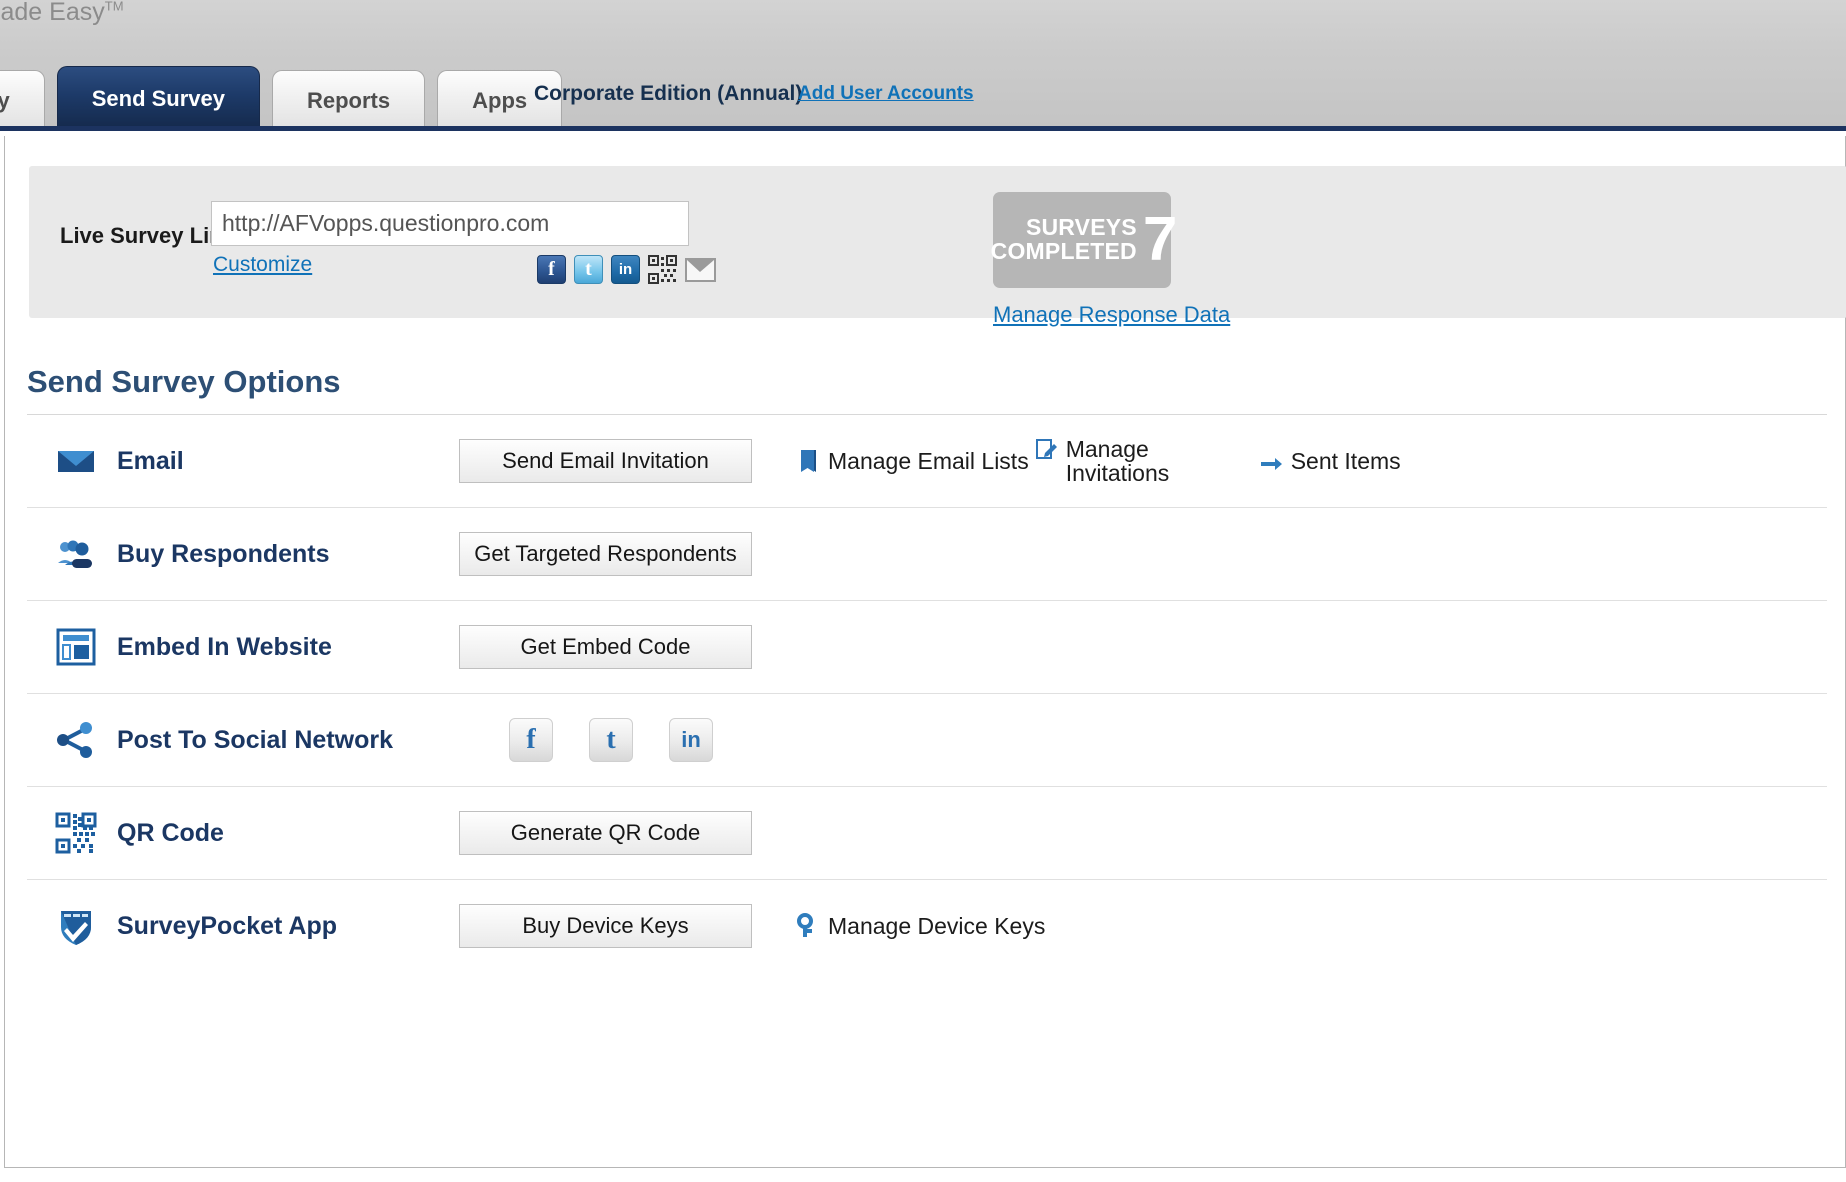 The width and height of the screenshot is (1846, 1182). What do you see at coordinates (700, 269) in the screenshot?
I see `email-share-icon` at bounding box center [700, 269].